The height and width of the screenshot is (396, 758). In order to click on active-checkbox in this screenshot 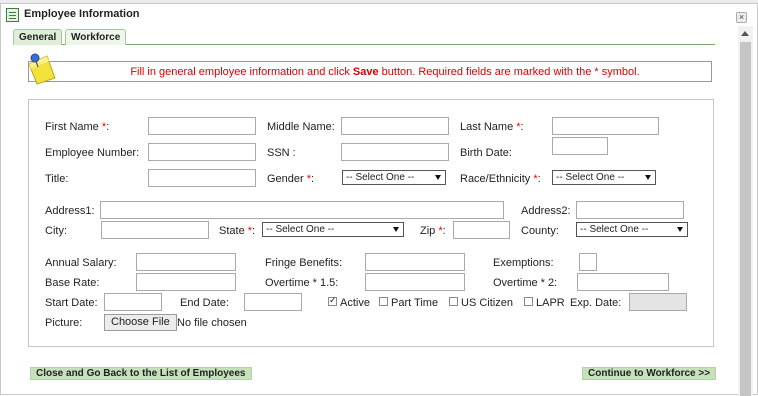, I will do `click(332, 300)`.